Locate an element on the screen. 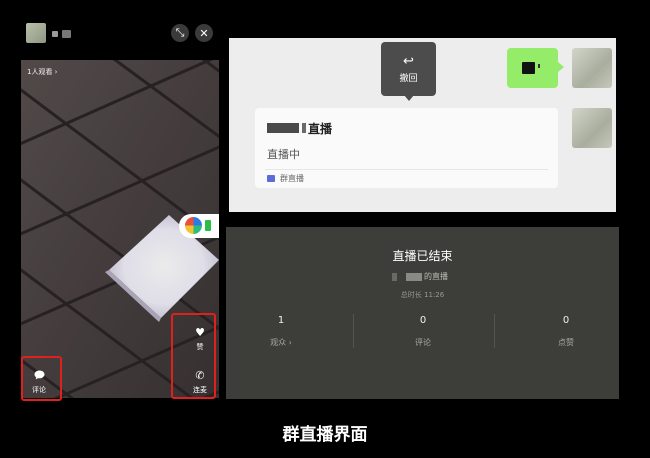 This screenshot has height=458, width=650. live-duration: 总时长 11:26 is located at coordinates (422, 295).